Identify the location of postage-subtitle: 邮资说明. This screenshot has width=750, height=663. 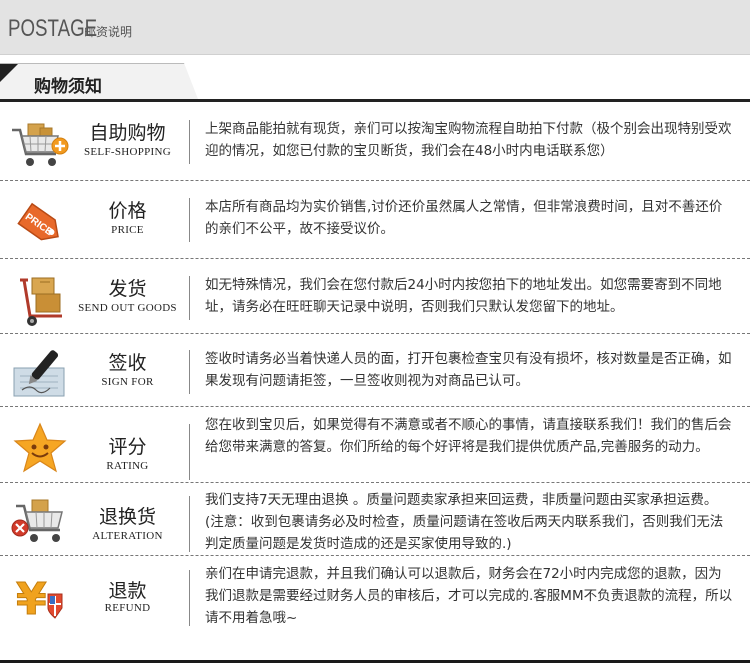
(108, 32).